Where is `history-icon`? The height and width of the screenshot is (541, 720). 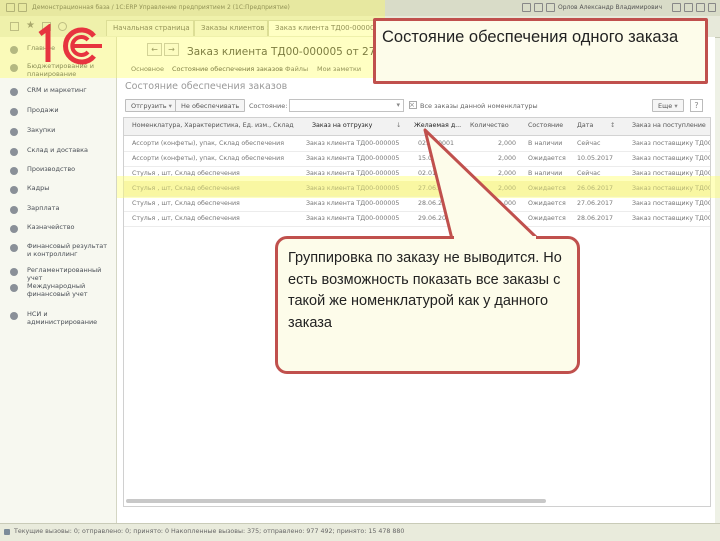
history-icon is located at coordinates (538, 7).